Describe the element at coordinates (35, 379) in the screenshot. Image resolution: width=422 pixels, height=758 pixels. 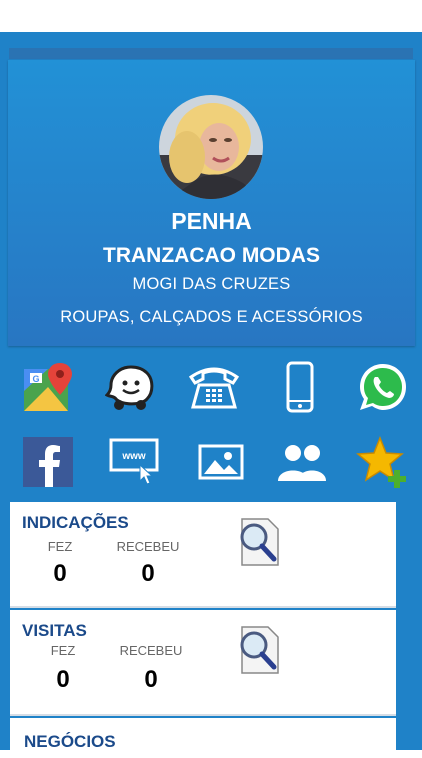
I see `svg-text: G` at that location.